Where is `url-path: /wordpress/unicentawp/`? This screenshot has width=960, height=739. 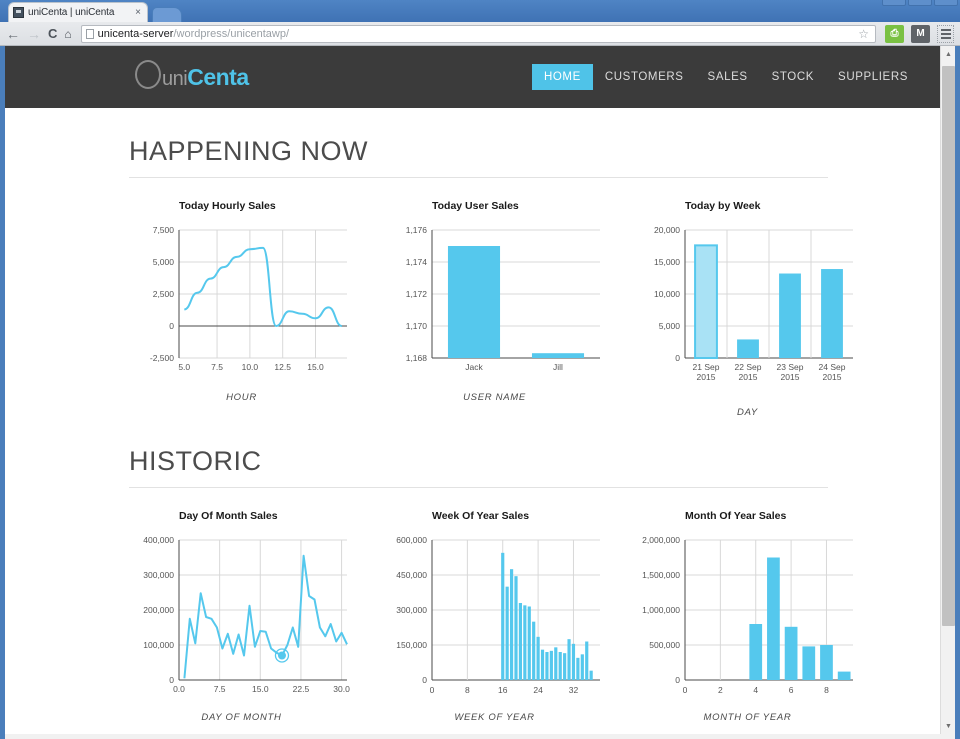 url-path: /wordpress/unicentawp/ is located at coordinates (231, 33).